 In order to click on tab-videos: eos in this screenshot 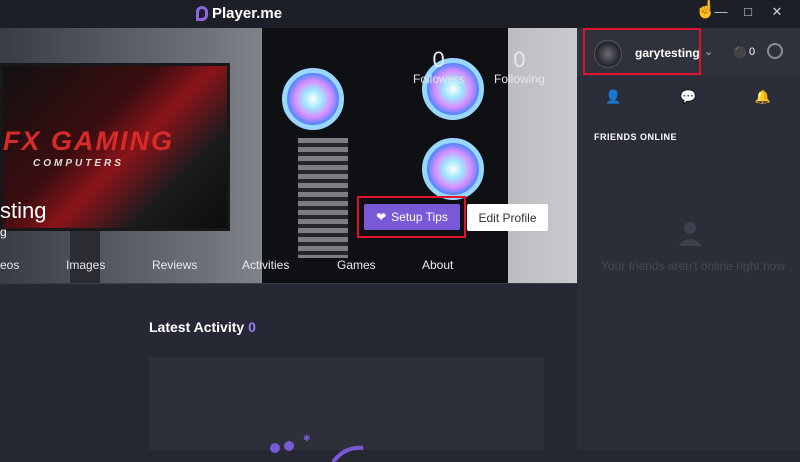, I will do `click(9, 265)`.